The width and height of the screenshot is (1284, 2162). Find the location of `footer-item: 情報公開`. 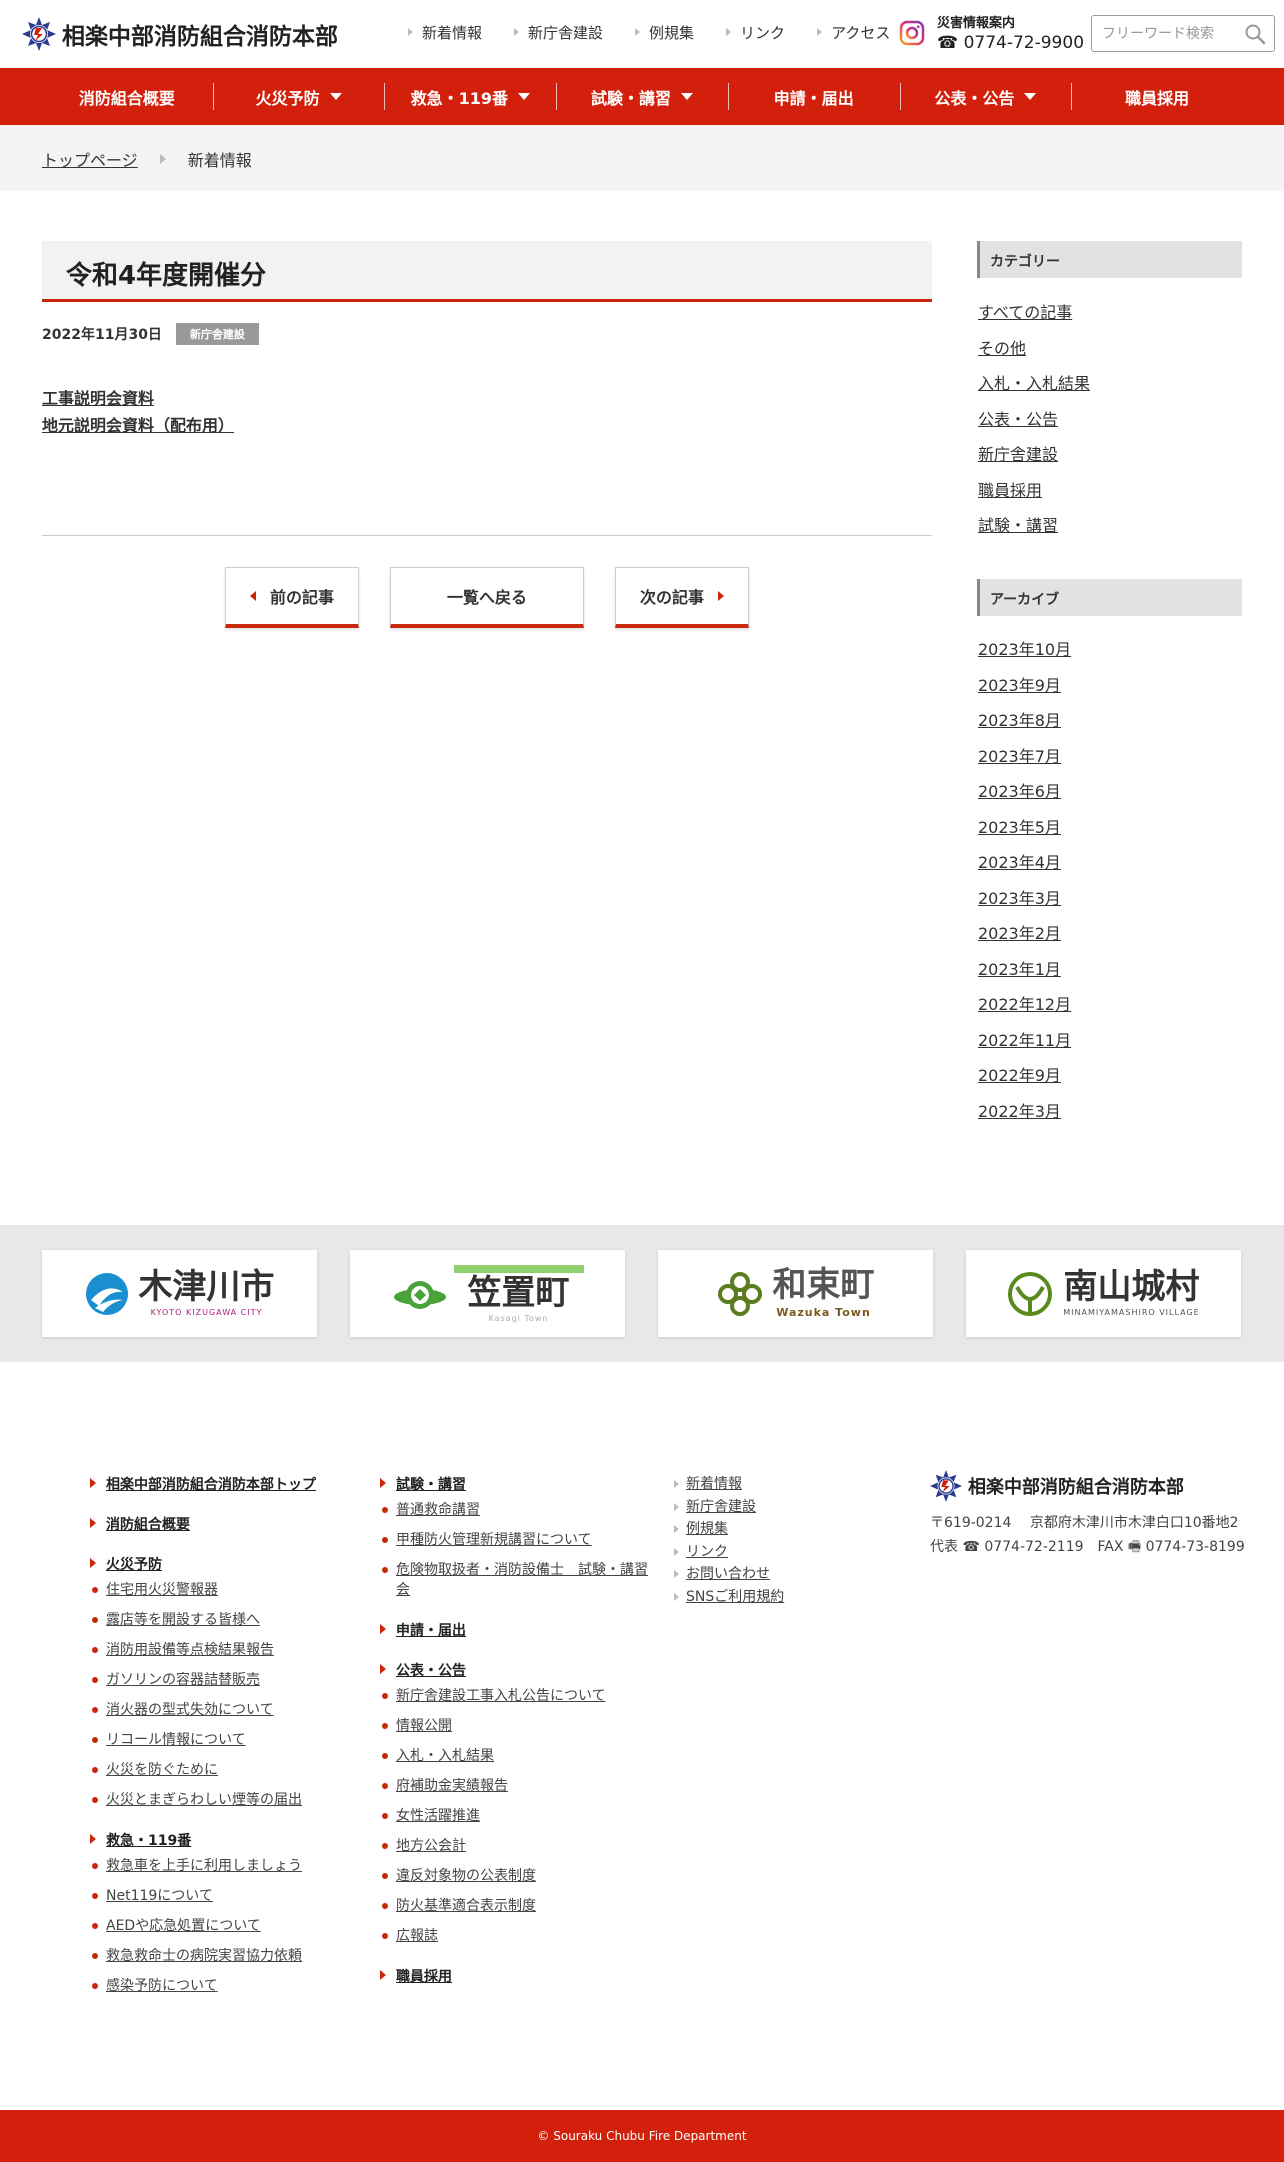

footer-item: 情報公開 is located at coordinates (520, 1726).